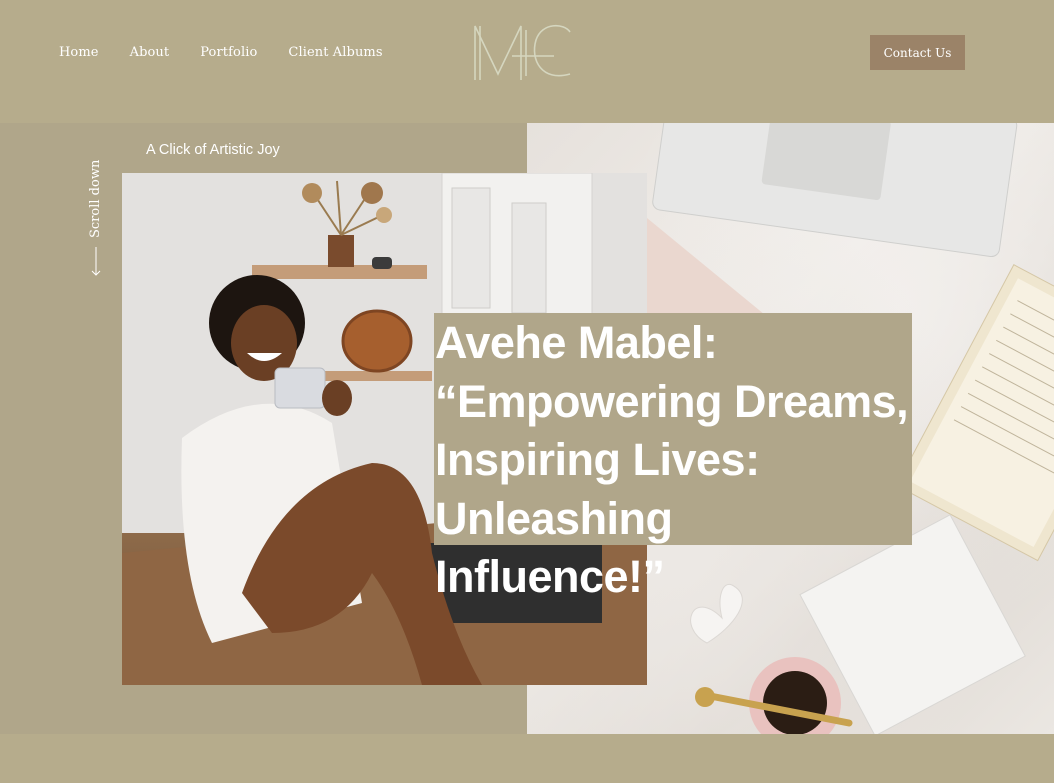 The width and height of the screenshot is (1054, 783). Describe the element at coordinates (335, 52) in the screenshot. I see `nav-client-albums: Client Albums` at that location.